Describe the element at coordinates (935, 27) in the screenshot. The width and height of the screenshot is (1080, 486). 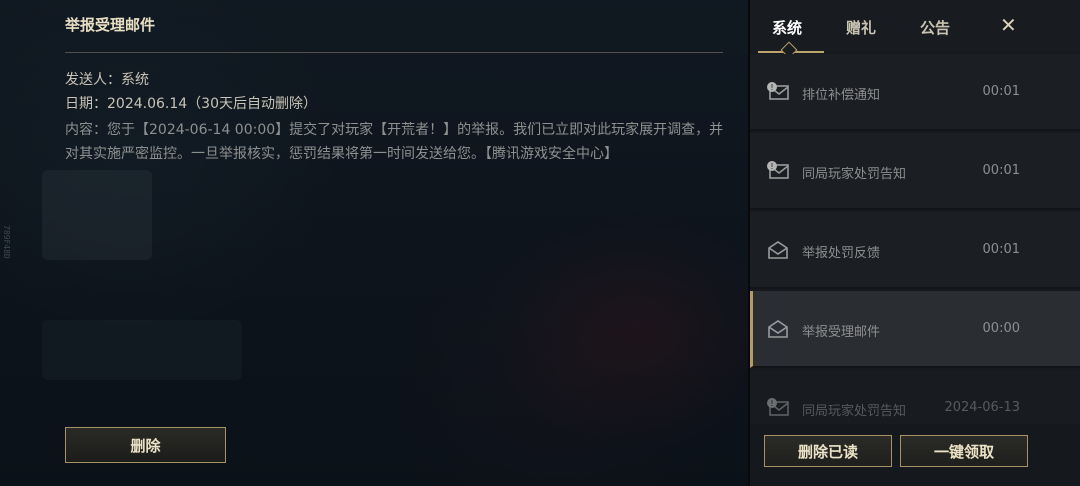
I see `tab-announcements: 公告` at that location.